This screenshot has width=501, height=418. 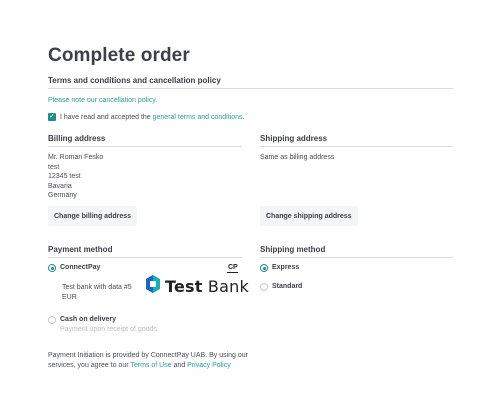 I want to click on shipping-address-heading: Shipping address, so click(x=294, y=138).